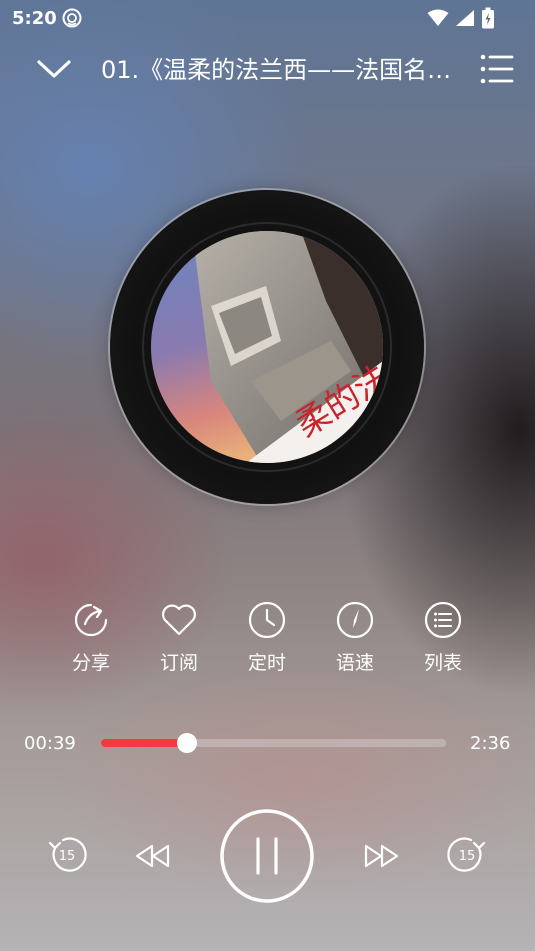 The height and width of the screenshot is (951, 535). I want to click on list-label: 列表, so click(442, 663).